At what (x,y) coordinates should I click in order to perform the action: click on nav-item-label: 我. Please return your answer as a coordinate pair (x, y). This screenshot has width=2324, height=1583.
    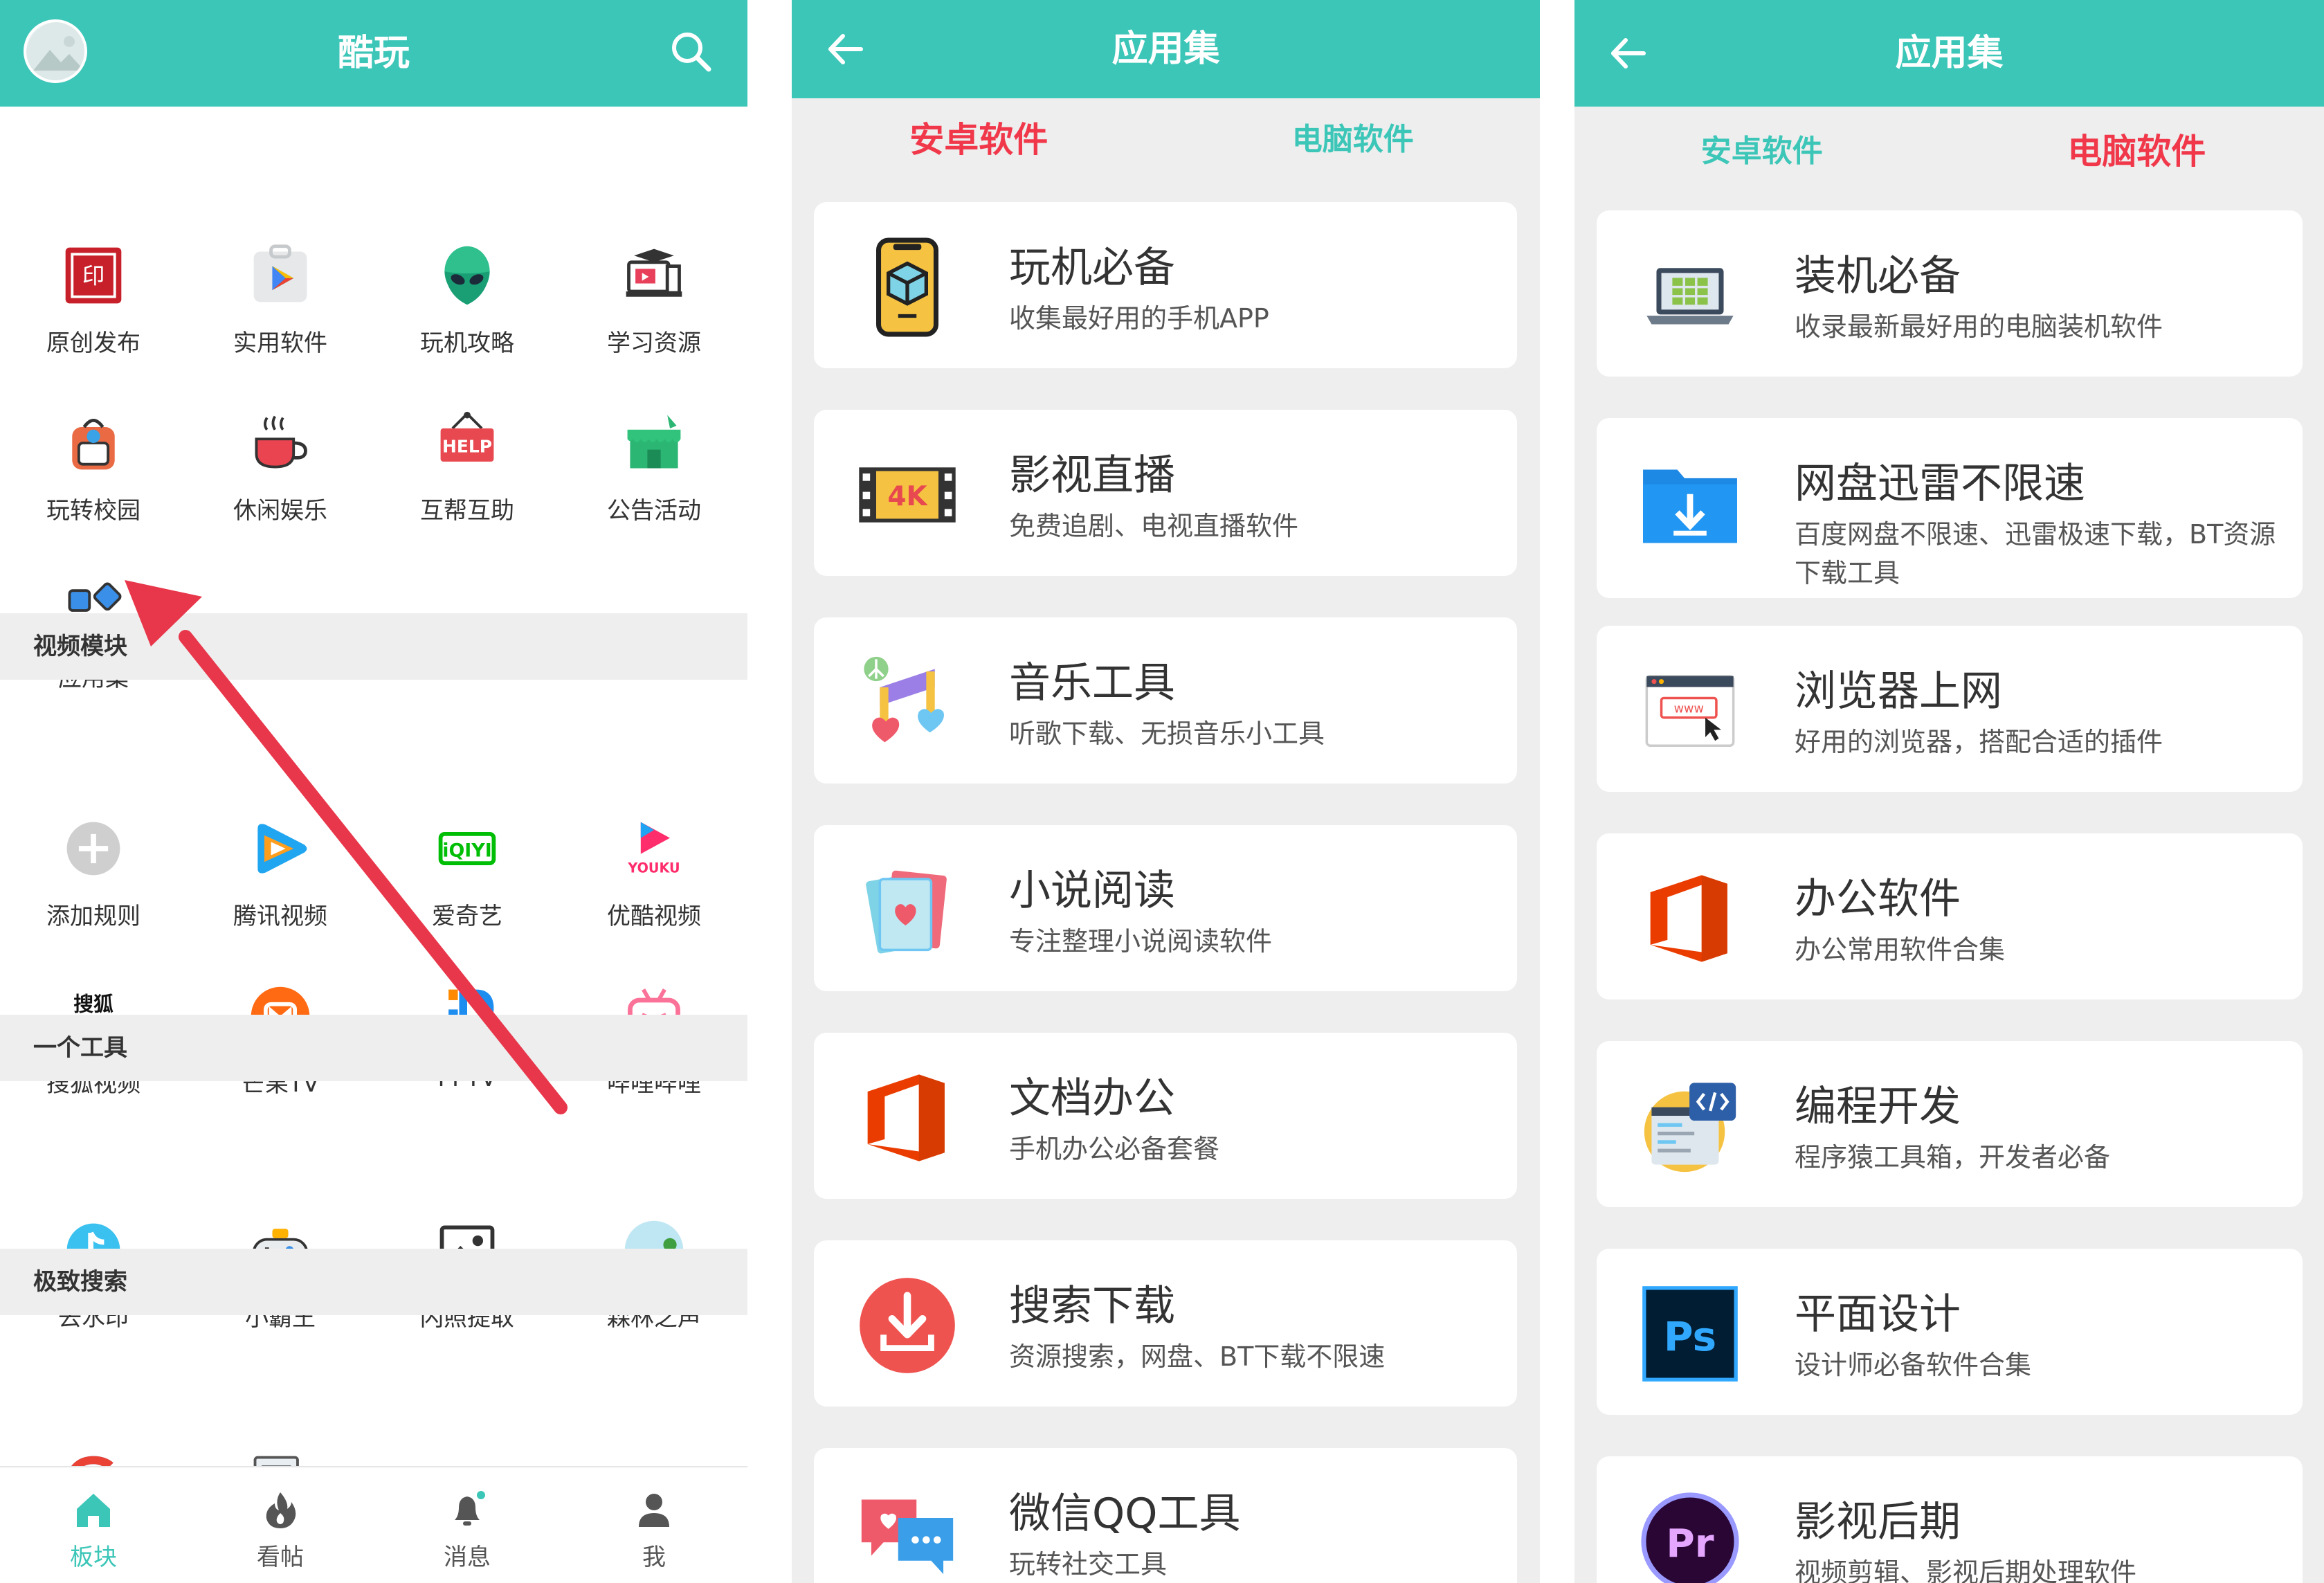
    Looking at the image, I should click on (654, 1557).